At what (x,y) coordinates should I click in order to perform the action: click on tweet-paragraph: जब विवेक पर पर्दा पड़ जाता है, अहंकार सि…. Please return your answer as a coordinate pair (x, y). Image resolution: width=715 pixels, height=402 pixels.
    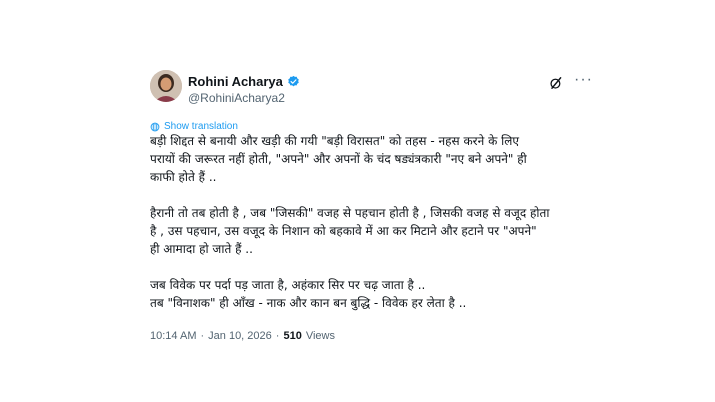
    Looking at the image, I should click on (308, 294).